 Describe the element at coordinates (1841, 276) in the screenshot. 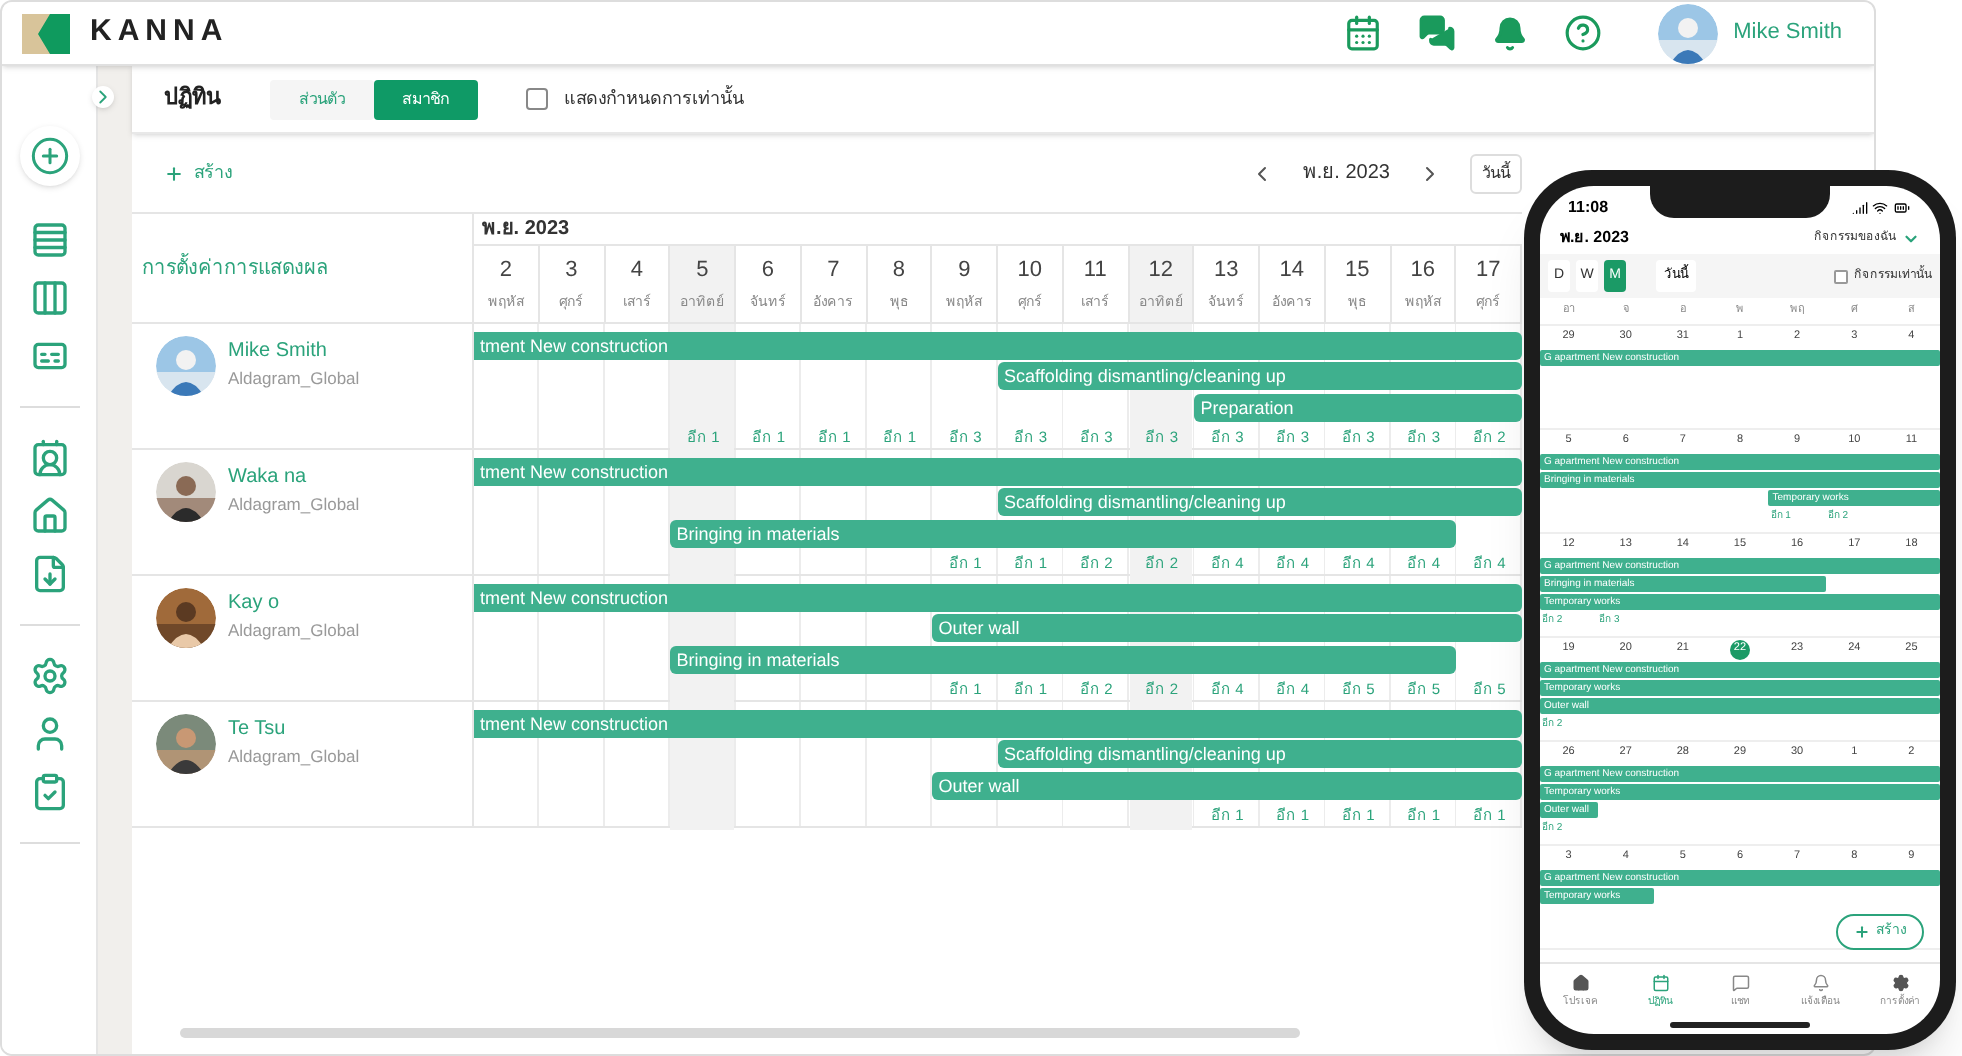

I see `events-only-checkbox` at that location.